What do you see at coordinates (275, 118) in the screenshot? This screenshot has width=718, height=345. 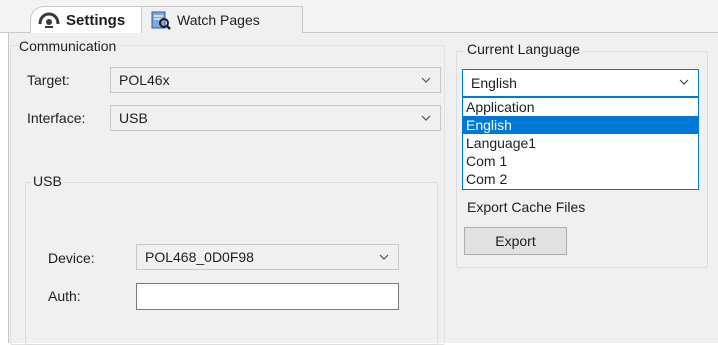 I see `interface-select: USB` at bounding box center [275, 118].